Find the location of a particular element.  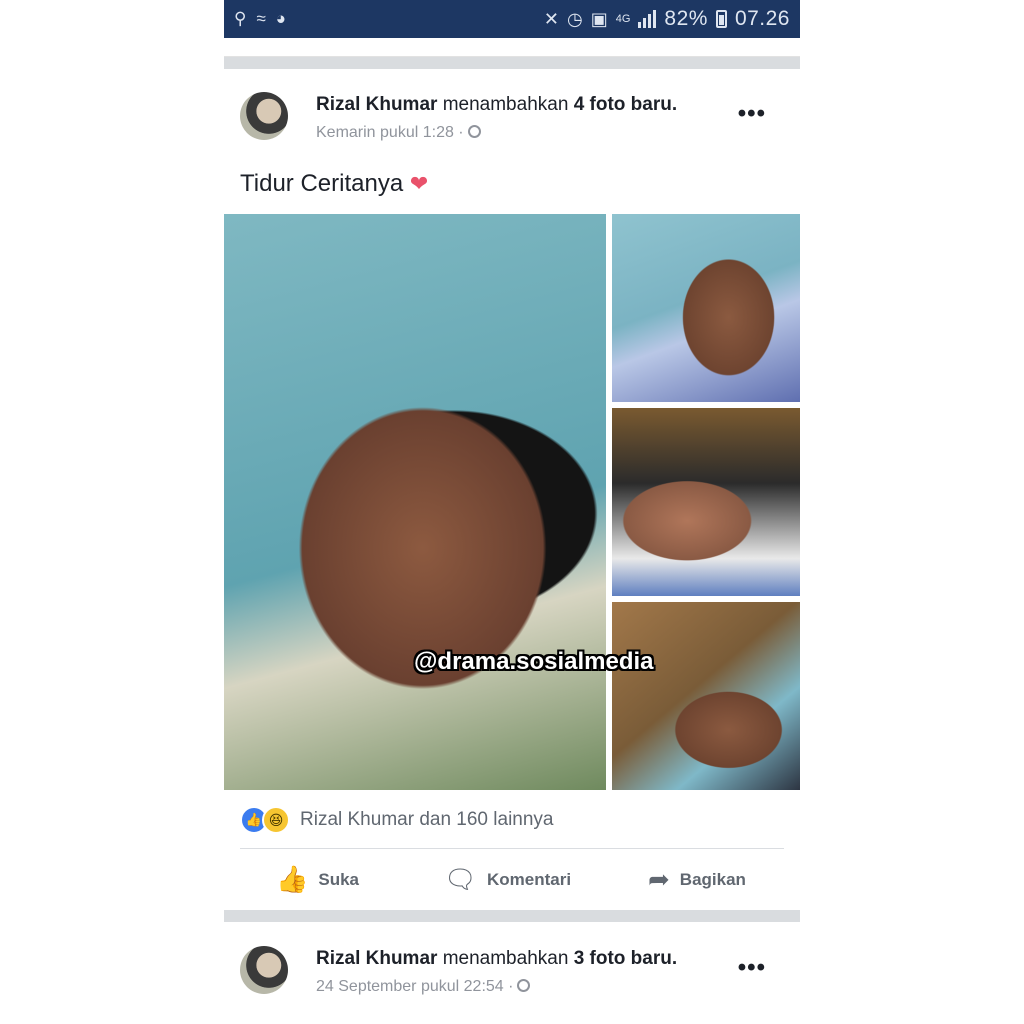

reactions-divider is located at coordinates (512, 848).